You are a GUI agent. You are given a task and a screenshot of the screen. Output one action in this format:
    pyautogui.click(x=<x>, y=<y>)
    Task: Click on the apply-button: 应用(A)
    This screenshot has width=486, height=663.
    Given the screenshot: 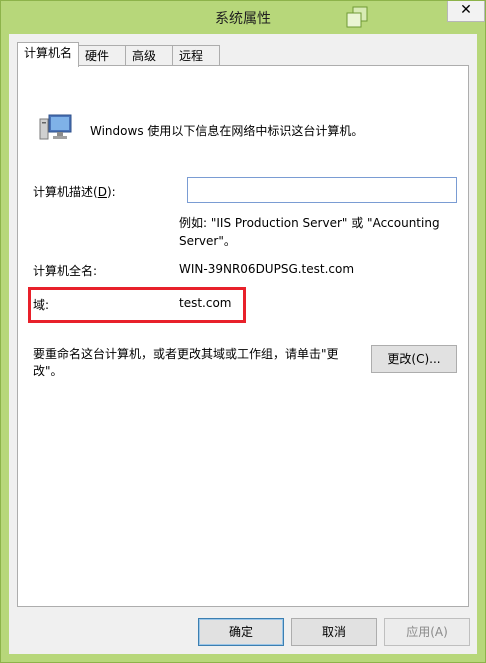 What is the action you would take?
    pyautogui.click(x=427, y=632)
    